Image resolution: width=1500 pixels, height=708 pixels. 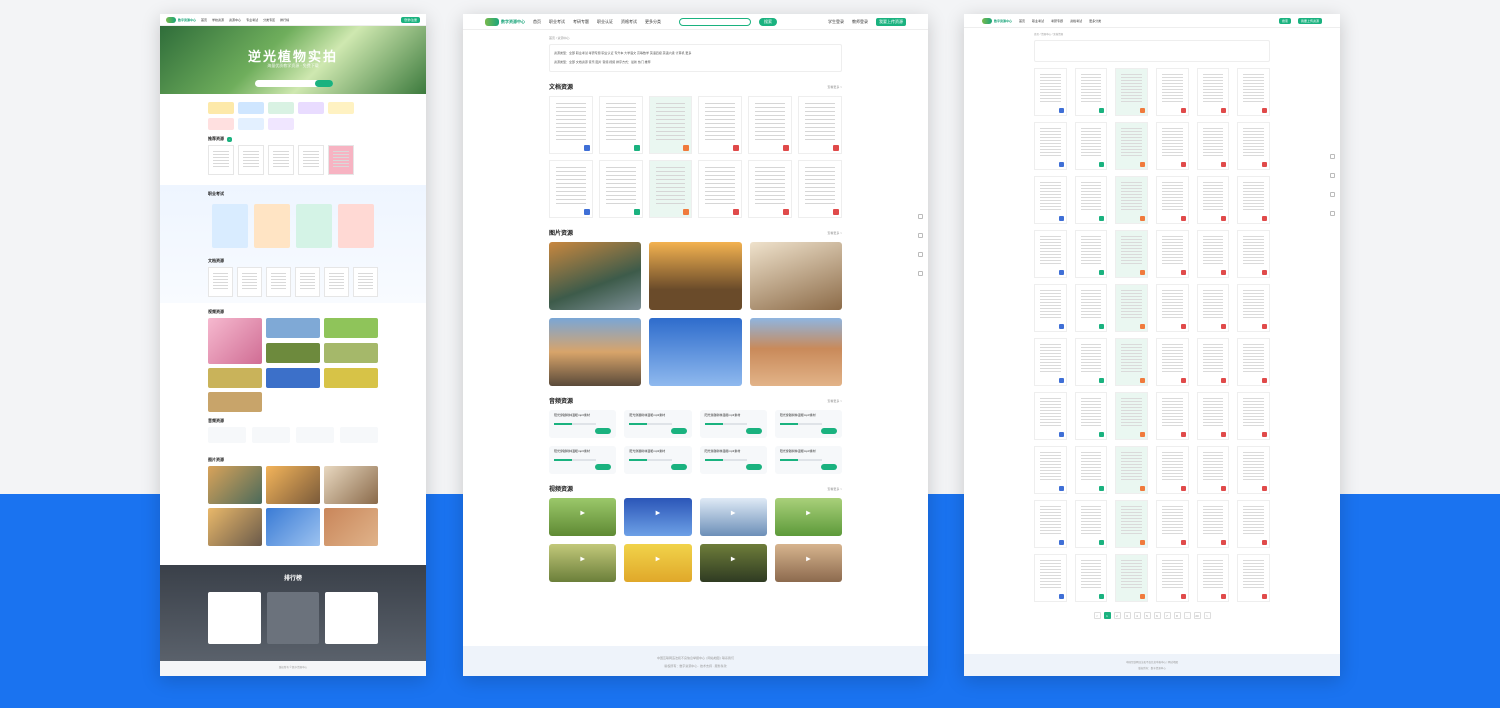 What do you see at coordinates (294, 83) in the screenshot?
I see `hero-search-input` at bounding box center [294, 83].